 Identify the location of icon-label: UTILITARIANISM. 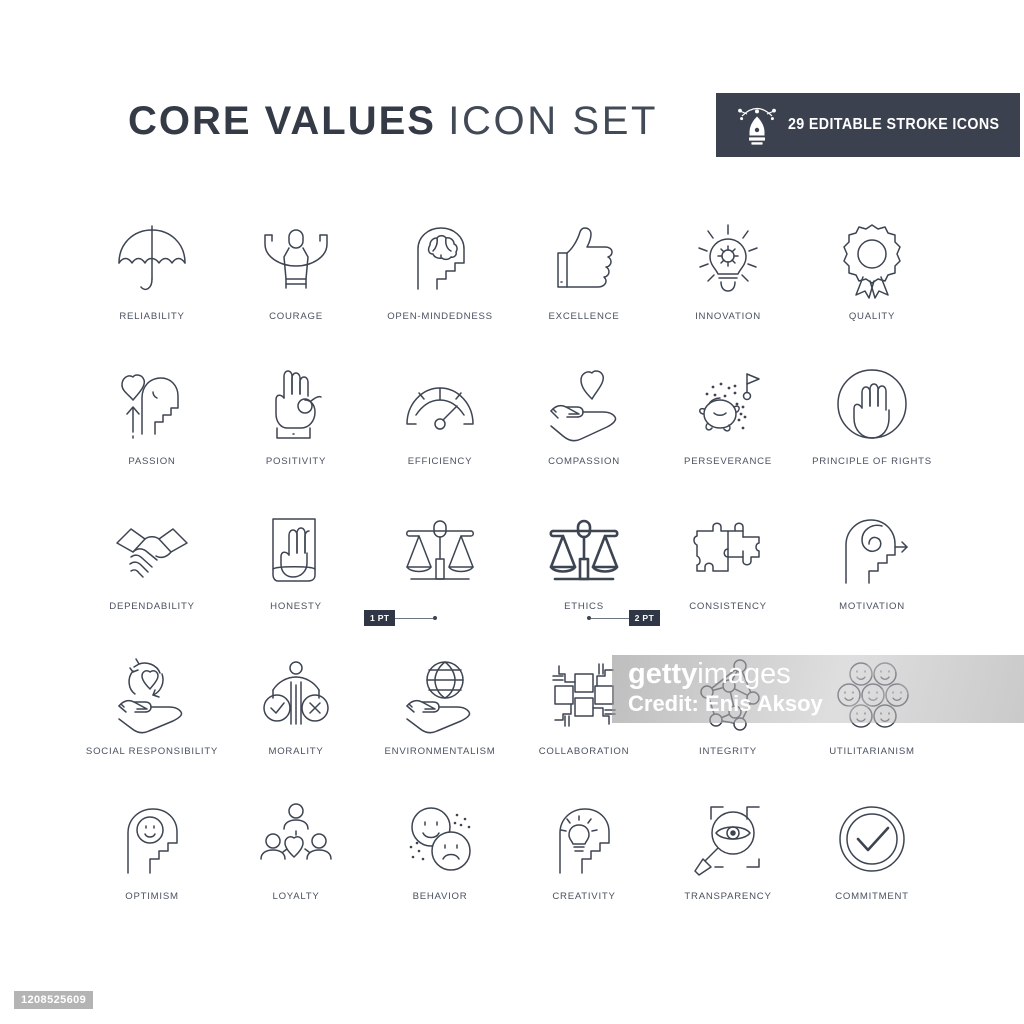
(872, 751).